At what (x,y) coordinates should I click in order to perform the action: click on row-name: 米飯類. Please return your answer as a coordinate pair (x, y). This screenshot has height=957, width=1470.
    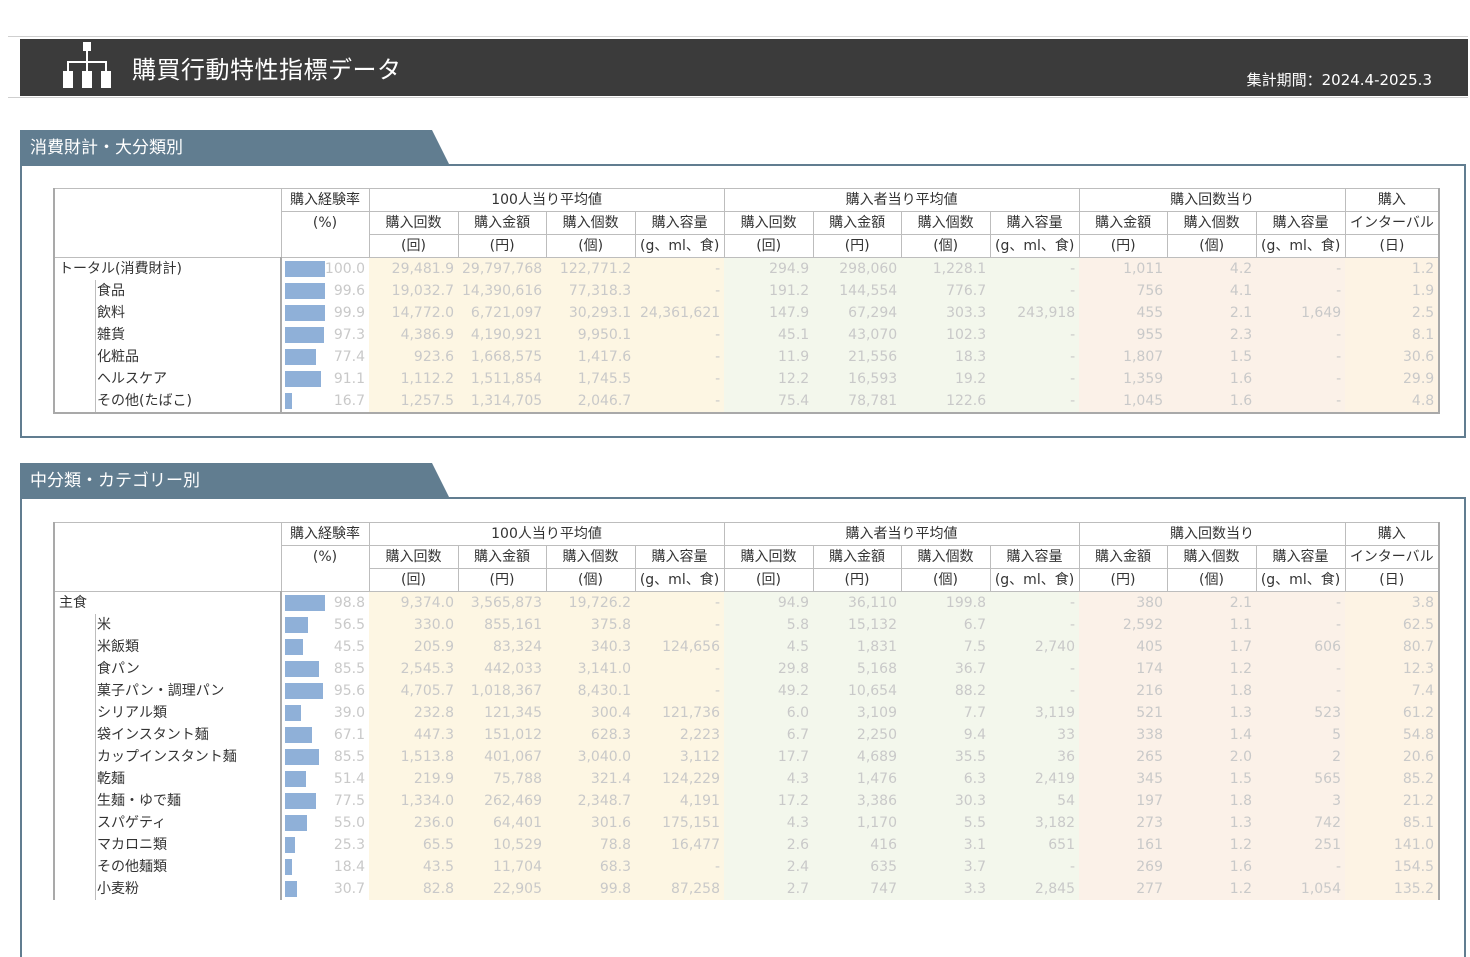
    Looking at the image, I should click on (118, 647).